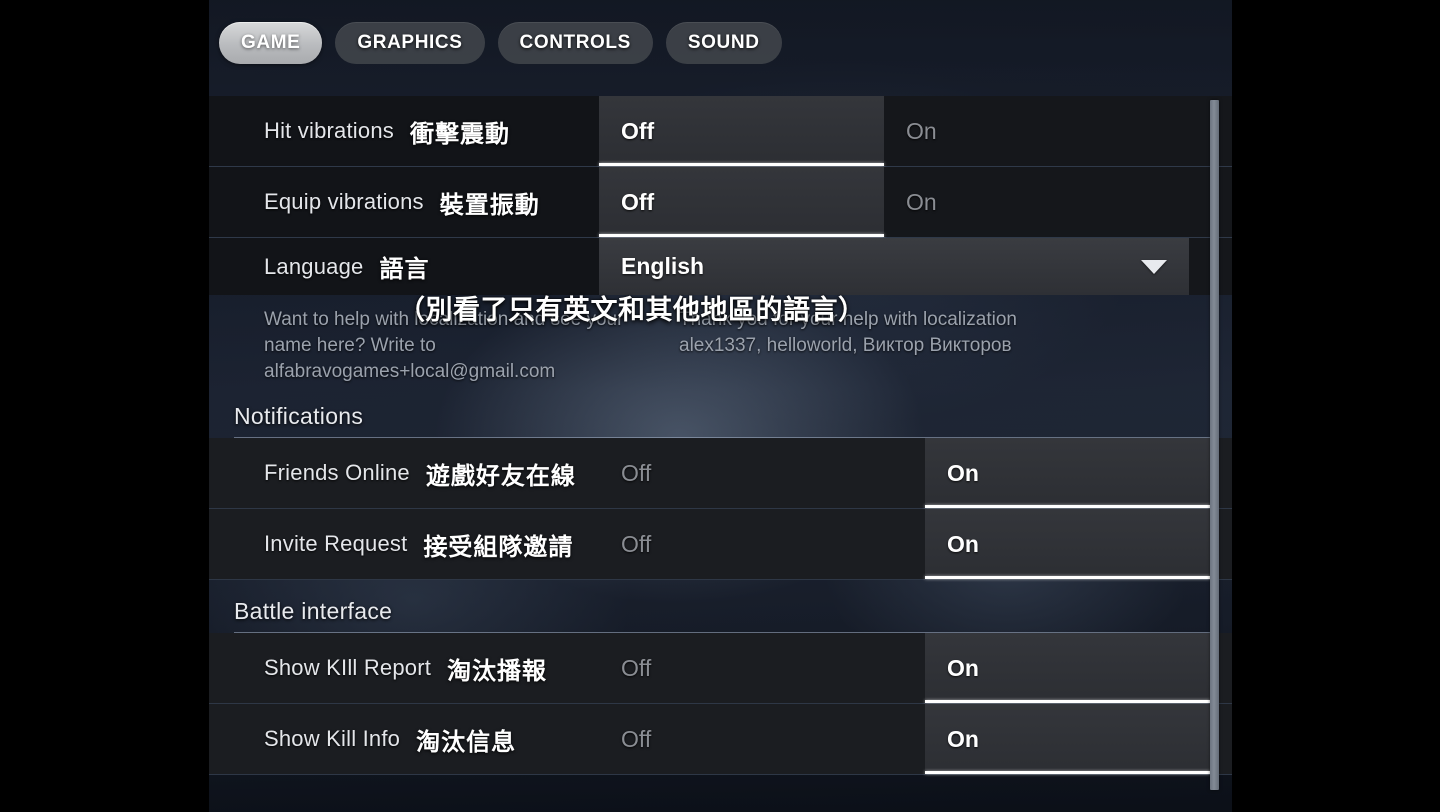 The width and height of the screenshot is (1440, 812). Describe the element at coordinates (337, 472) in the screenshot. I see `setting-label-en: Friends Online` at that location.